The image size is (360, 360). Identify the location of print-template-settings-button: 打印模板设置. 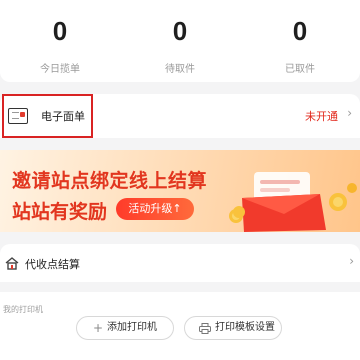
(233, 328).